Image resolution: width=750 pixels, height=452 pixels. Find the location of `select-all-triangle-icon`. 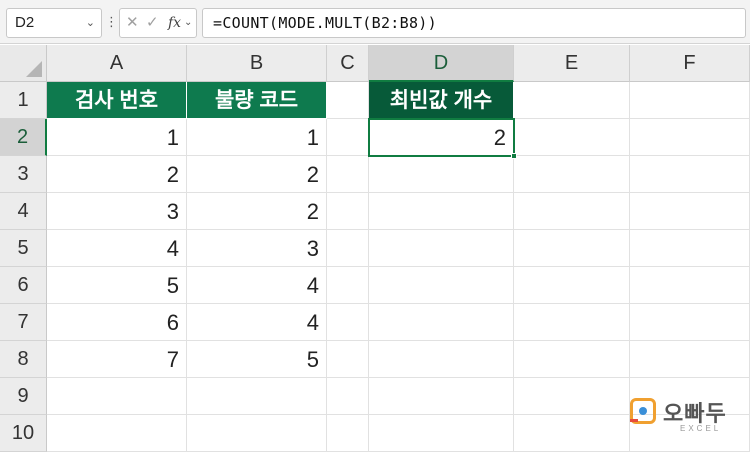

select-all-triangle-icon is located at coordinates (34, 69).